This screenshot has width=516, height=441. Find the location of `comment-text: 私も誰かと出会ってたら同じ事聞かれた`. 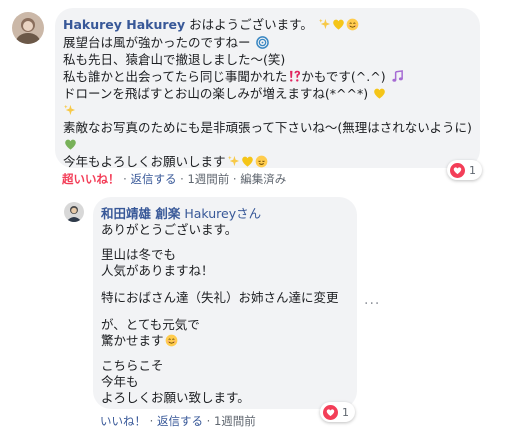

comment-text: 私も誰かと出会ってたら同じ事聞かれた is located at coordinates (175, 76).